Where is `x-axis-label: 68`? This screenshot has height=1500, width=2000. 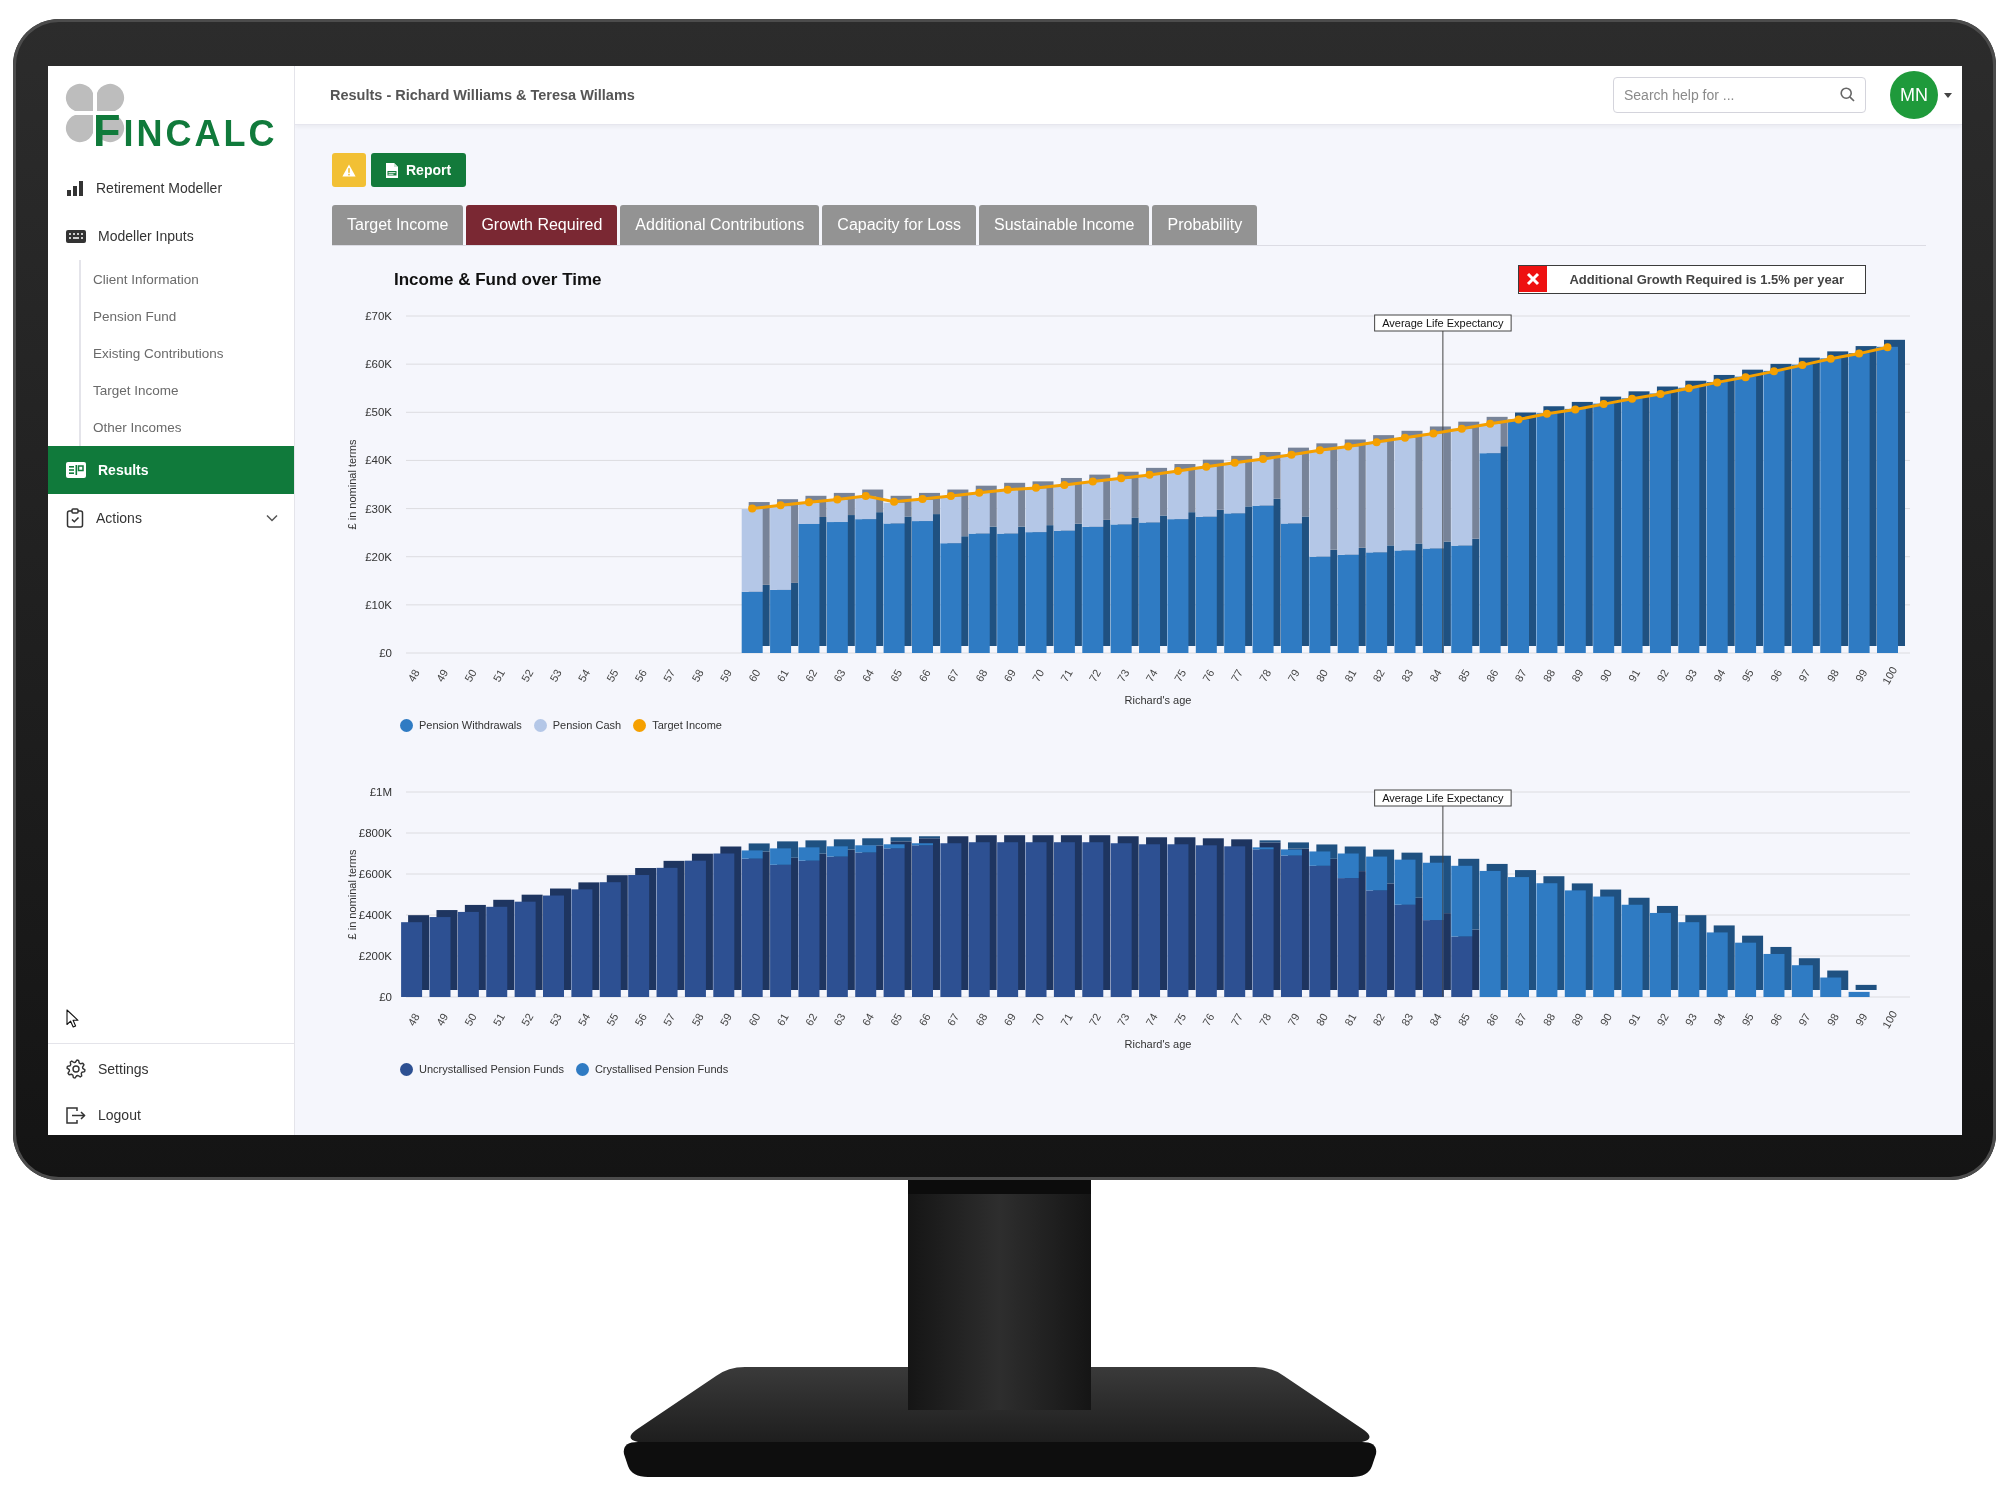 x-axis-label: 68 is located at coordinates (981, 675).